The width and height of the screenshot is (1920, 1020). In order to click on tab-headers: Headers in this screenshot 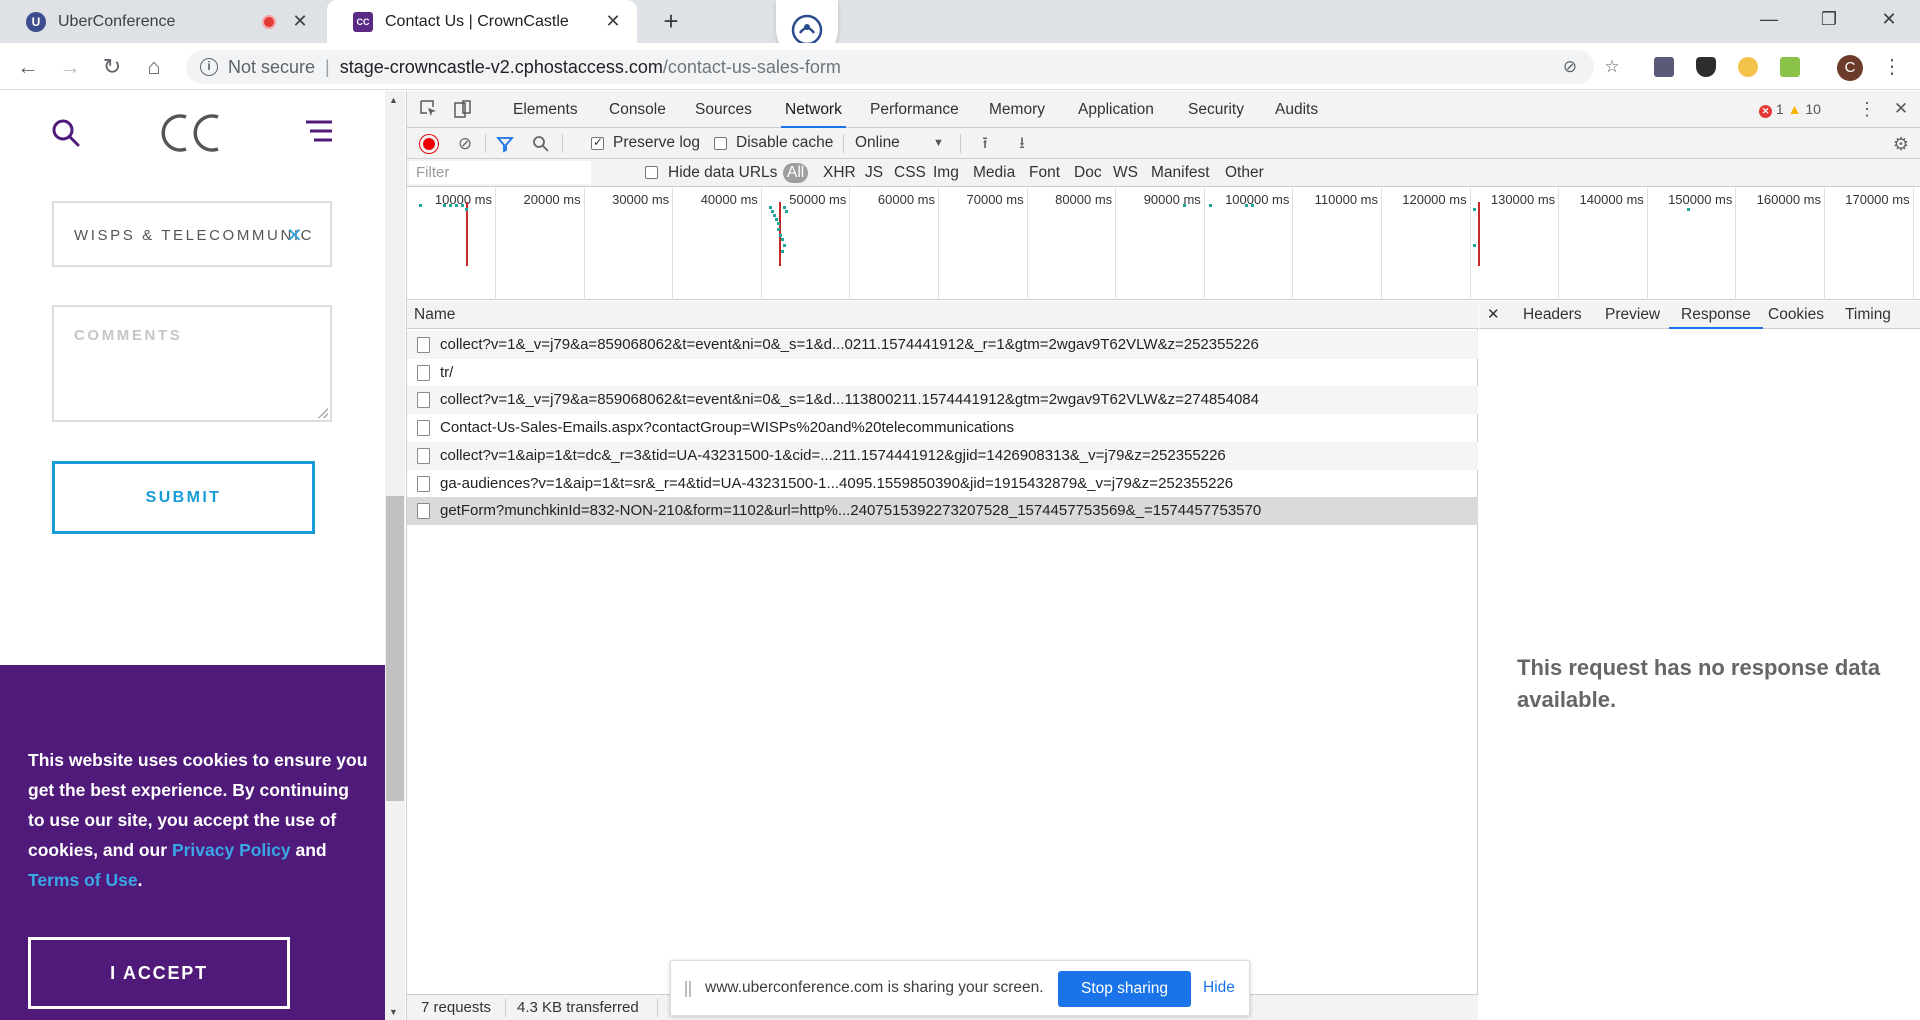, I will do `click(1552, 315)`.